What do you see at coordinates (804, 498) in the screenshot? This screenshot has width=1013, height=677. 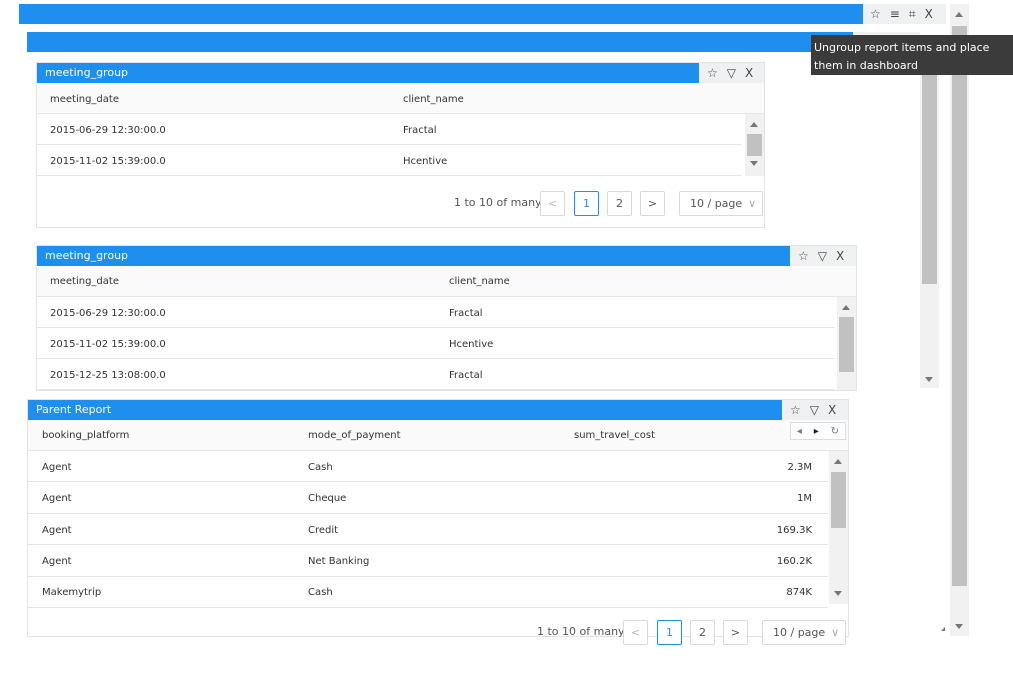 I see `table-cell: 1M` at bounding box center [804, 498].